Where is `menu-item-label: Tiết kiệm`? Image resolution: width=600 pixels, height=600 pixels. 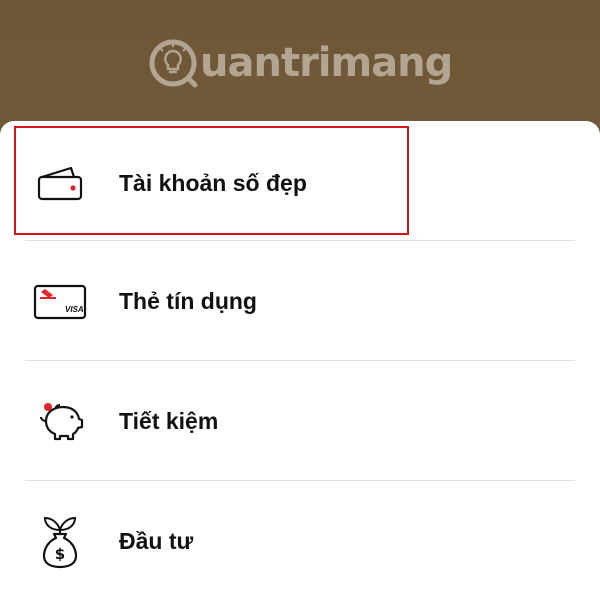
menu-item-label: Tiết kiệm is located at coordinates (169, 421).